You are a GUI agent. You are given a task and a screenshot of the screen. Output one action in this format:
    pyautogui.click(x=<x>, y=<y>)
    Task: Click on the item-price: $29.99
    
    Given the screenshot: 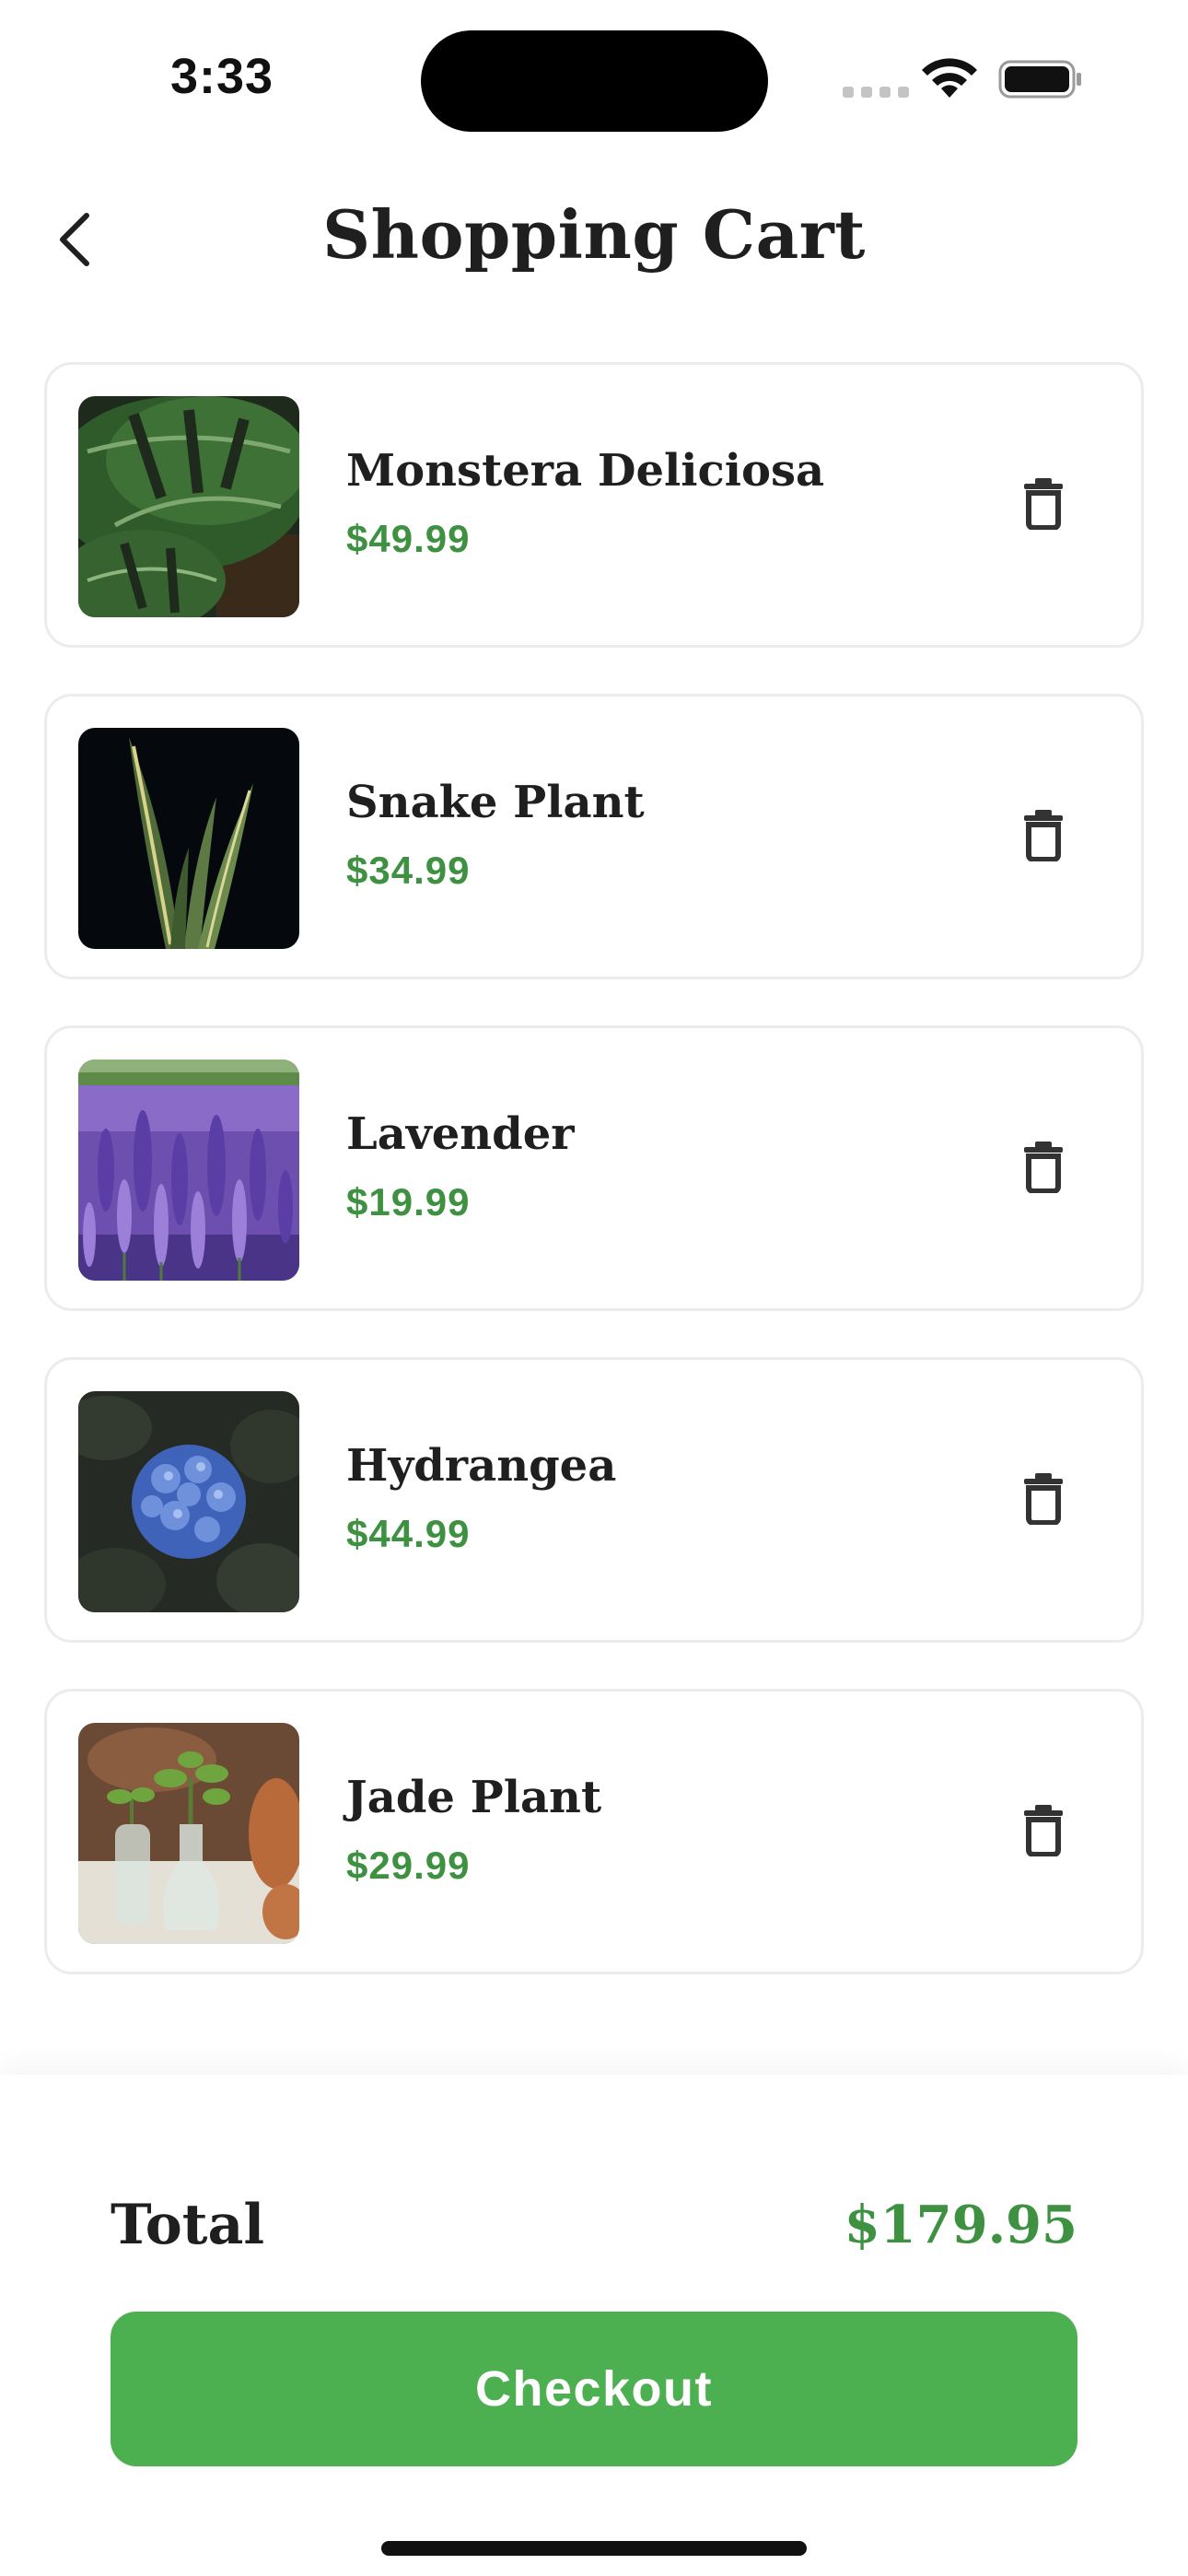 What is the action you would take?
    pyautogui.click(x=408, y=1865)
    